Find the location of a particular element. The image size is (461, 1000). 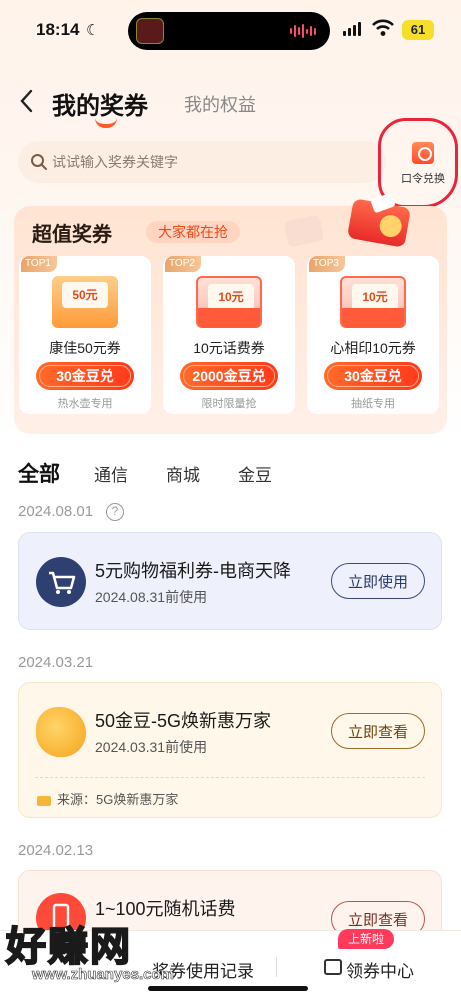

golden-bean-icon is located at coordinates (61, 732).